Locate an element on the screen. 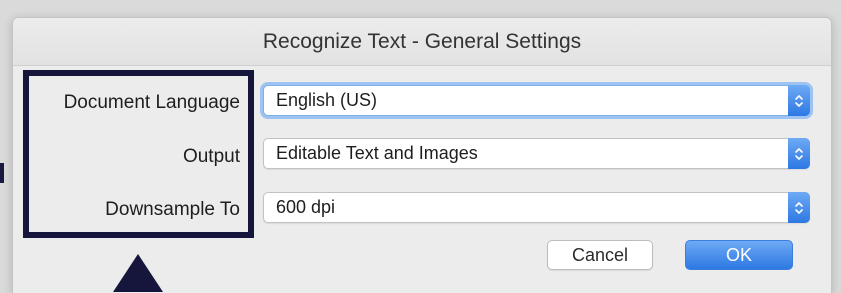  output-select: Editable Text and Images is located at coordinates (536, 153).